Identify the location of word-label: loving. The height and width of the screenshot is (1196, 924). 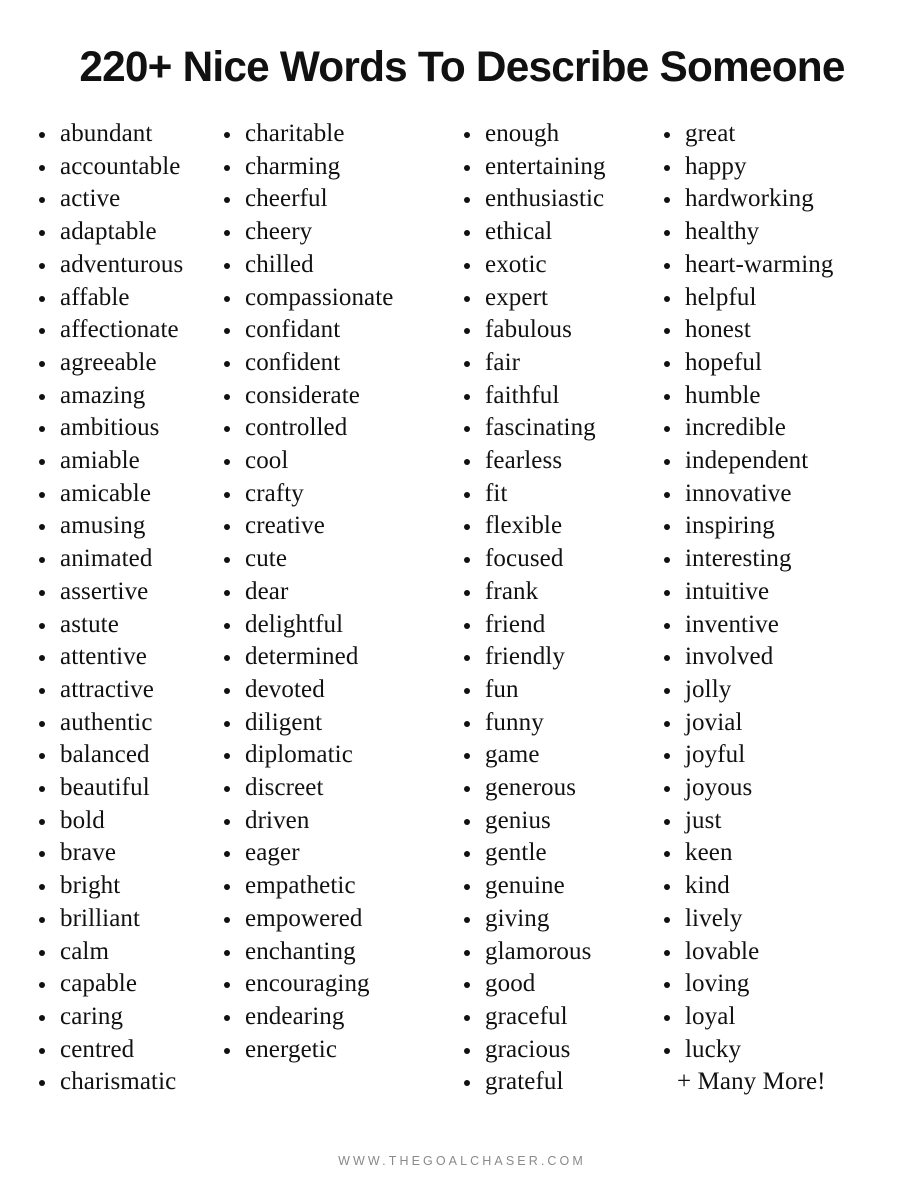
(717, 984).